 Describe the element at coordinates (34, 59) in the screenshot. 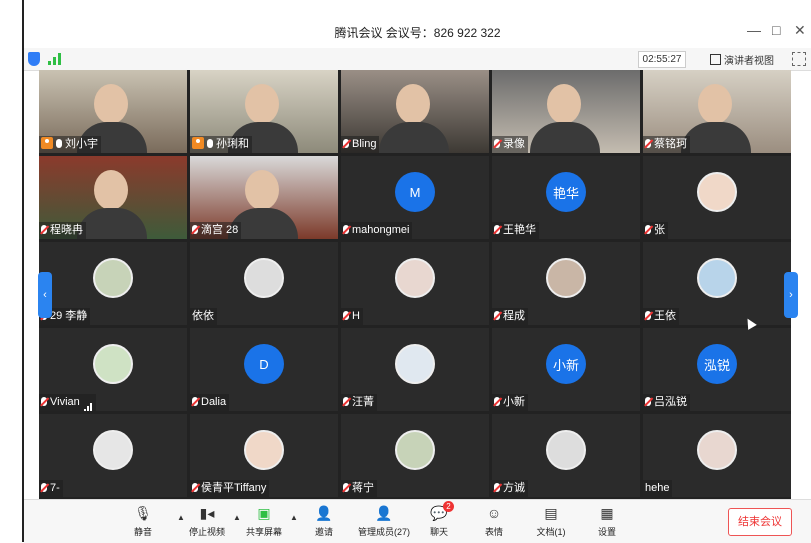

I see `shield-icon` at that location.